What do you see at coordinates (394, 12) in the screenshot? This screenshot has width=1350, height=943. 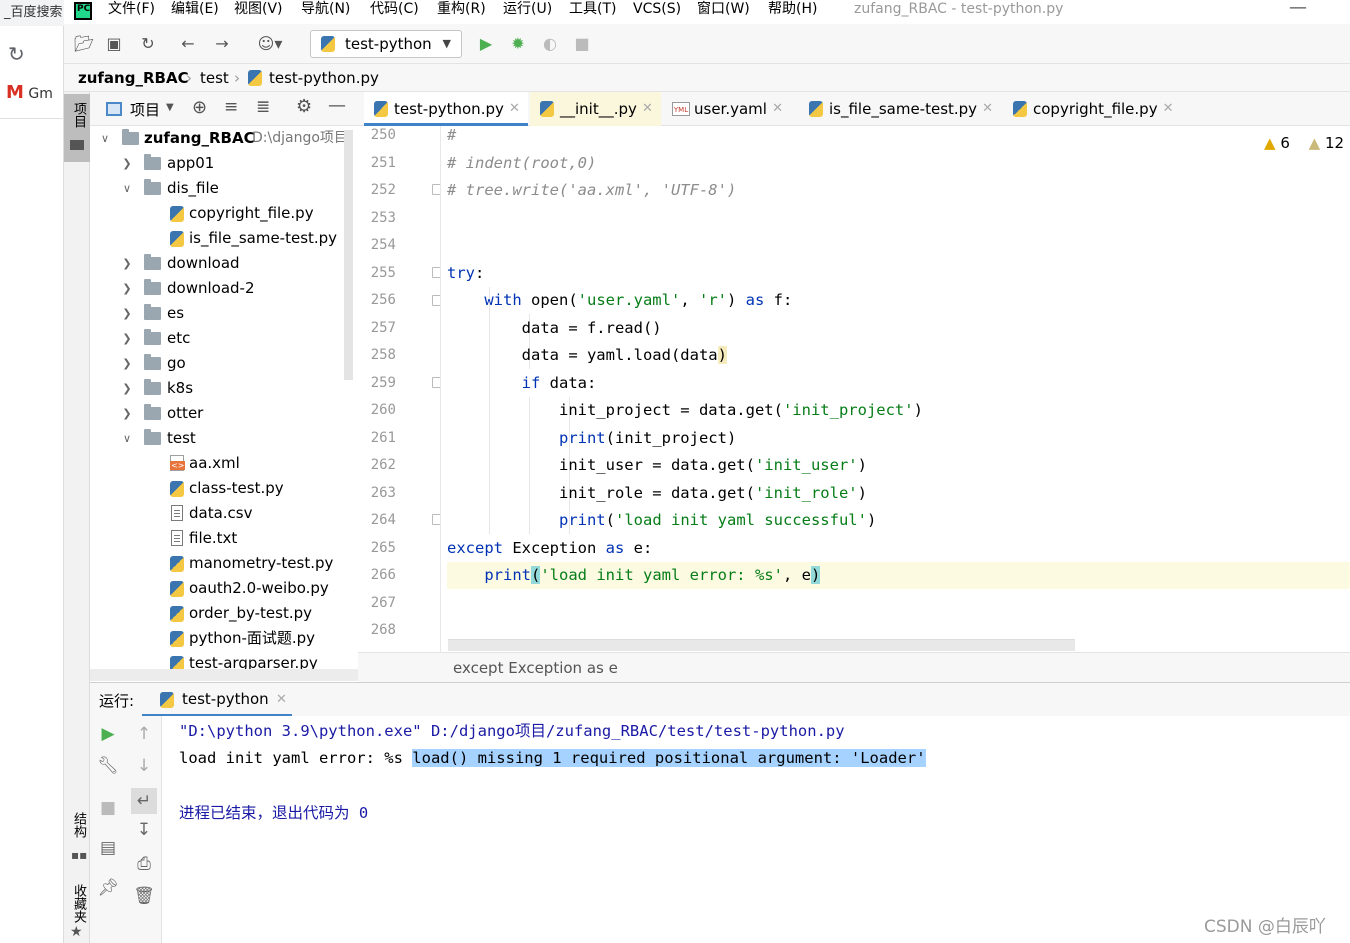 I see `menu-code: 代码(C)` at bounding box center [394, 12].